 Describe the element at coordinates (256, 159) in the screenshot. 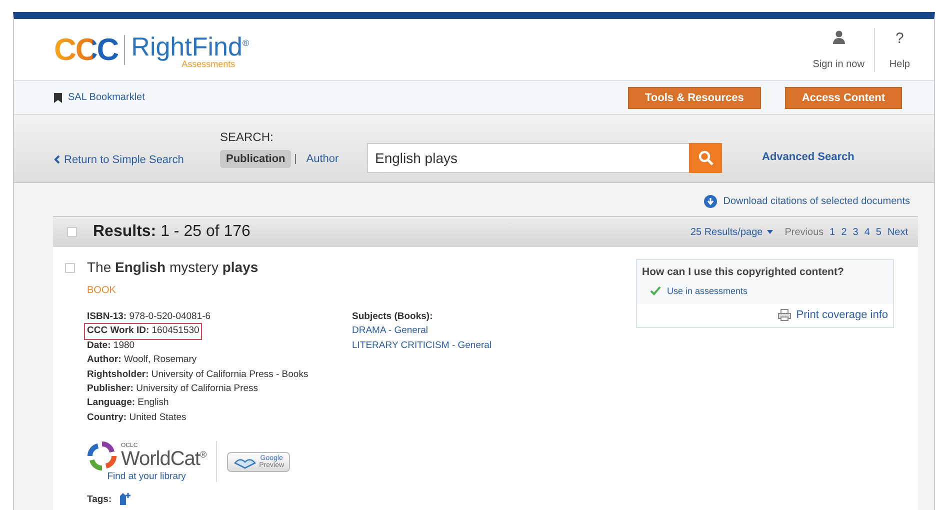

I see `search-scope-tab: Publication` at that location.